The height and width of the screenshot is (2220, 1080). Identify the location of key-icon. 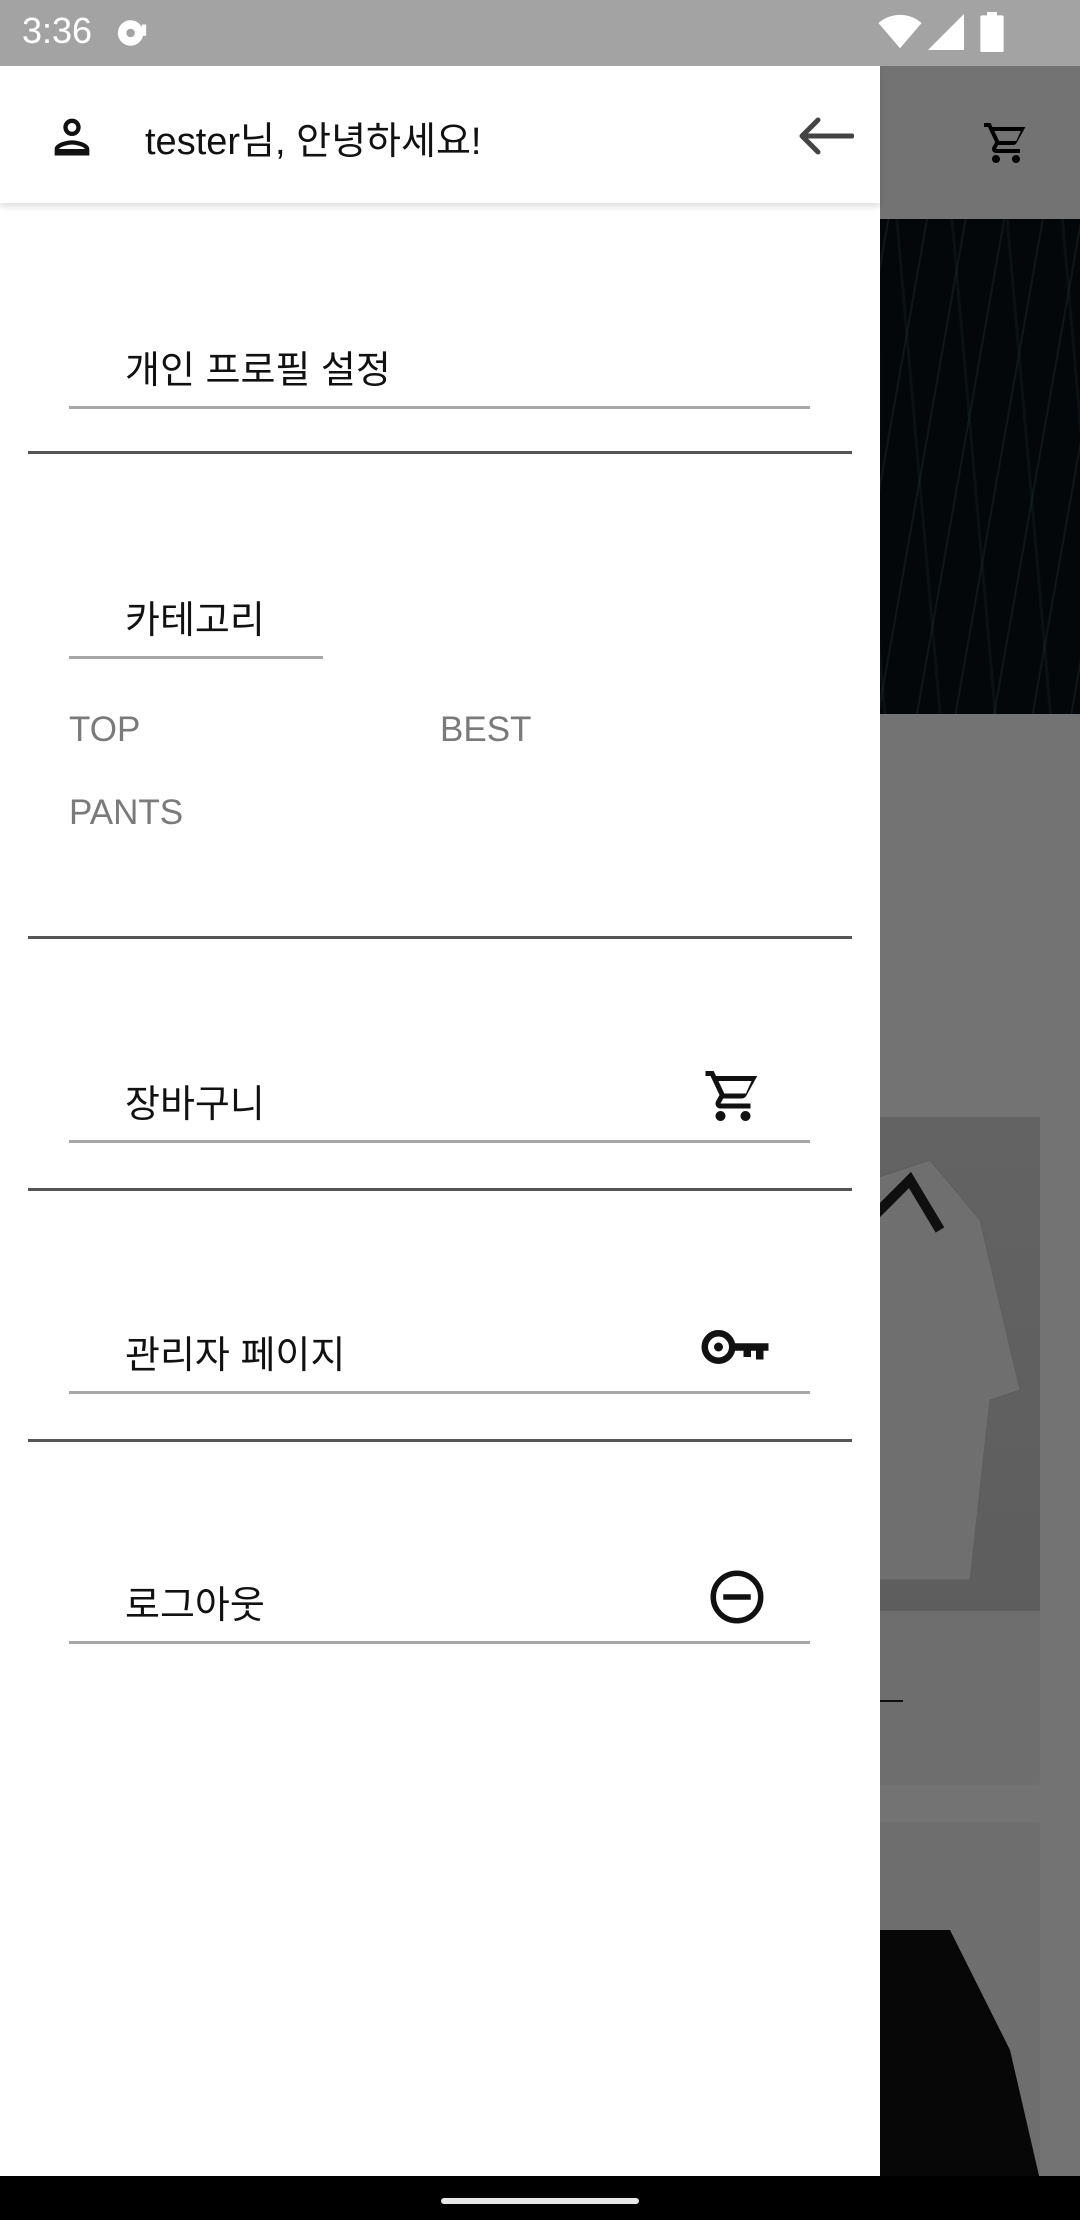
(735, 1347).